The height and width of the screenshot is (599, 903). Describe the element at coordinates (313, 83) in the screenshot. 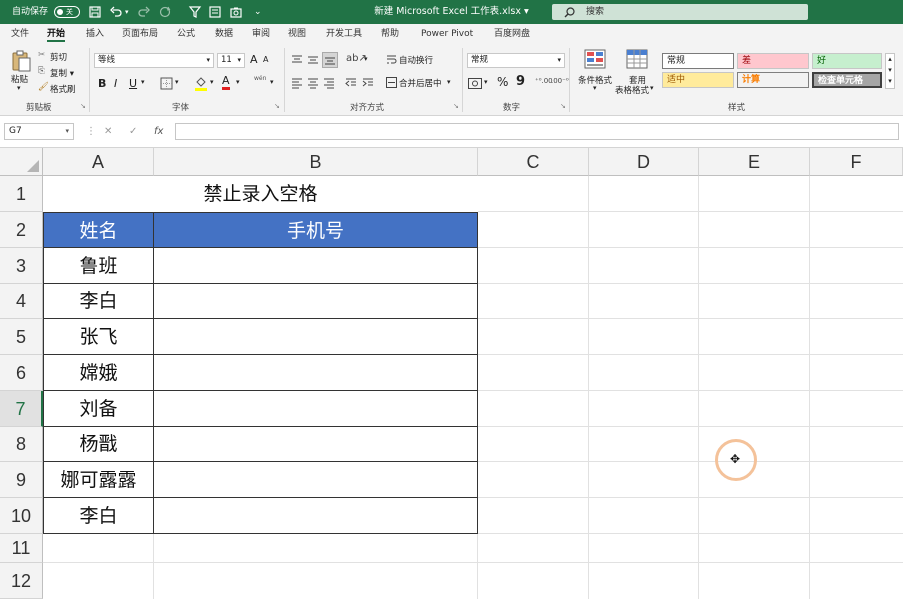

I see `align-center-icon` at that location.